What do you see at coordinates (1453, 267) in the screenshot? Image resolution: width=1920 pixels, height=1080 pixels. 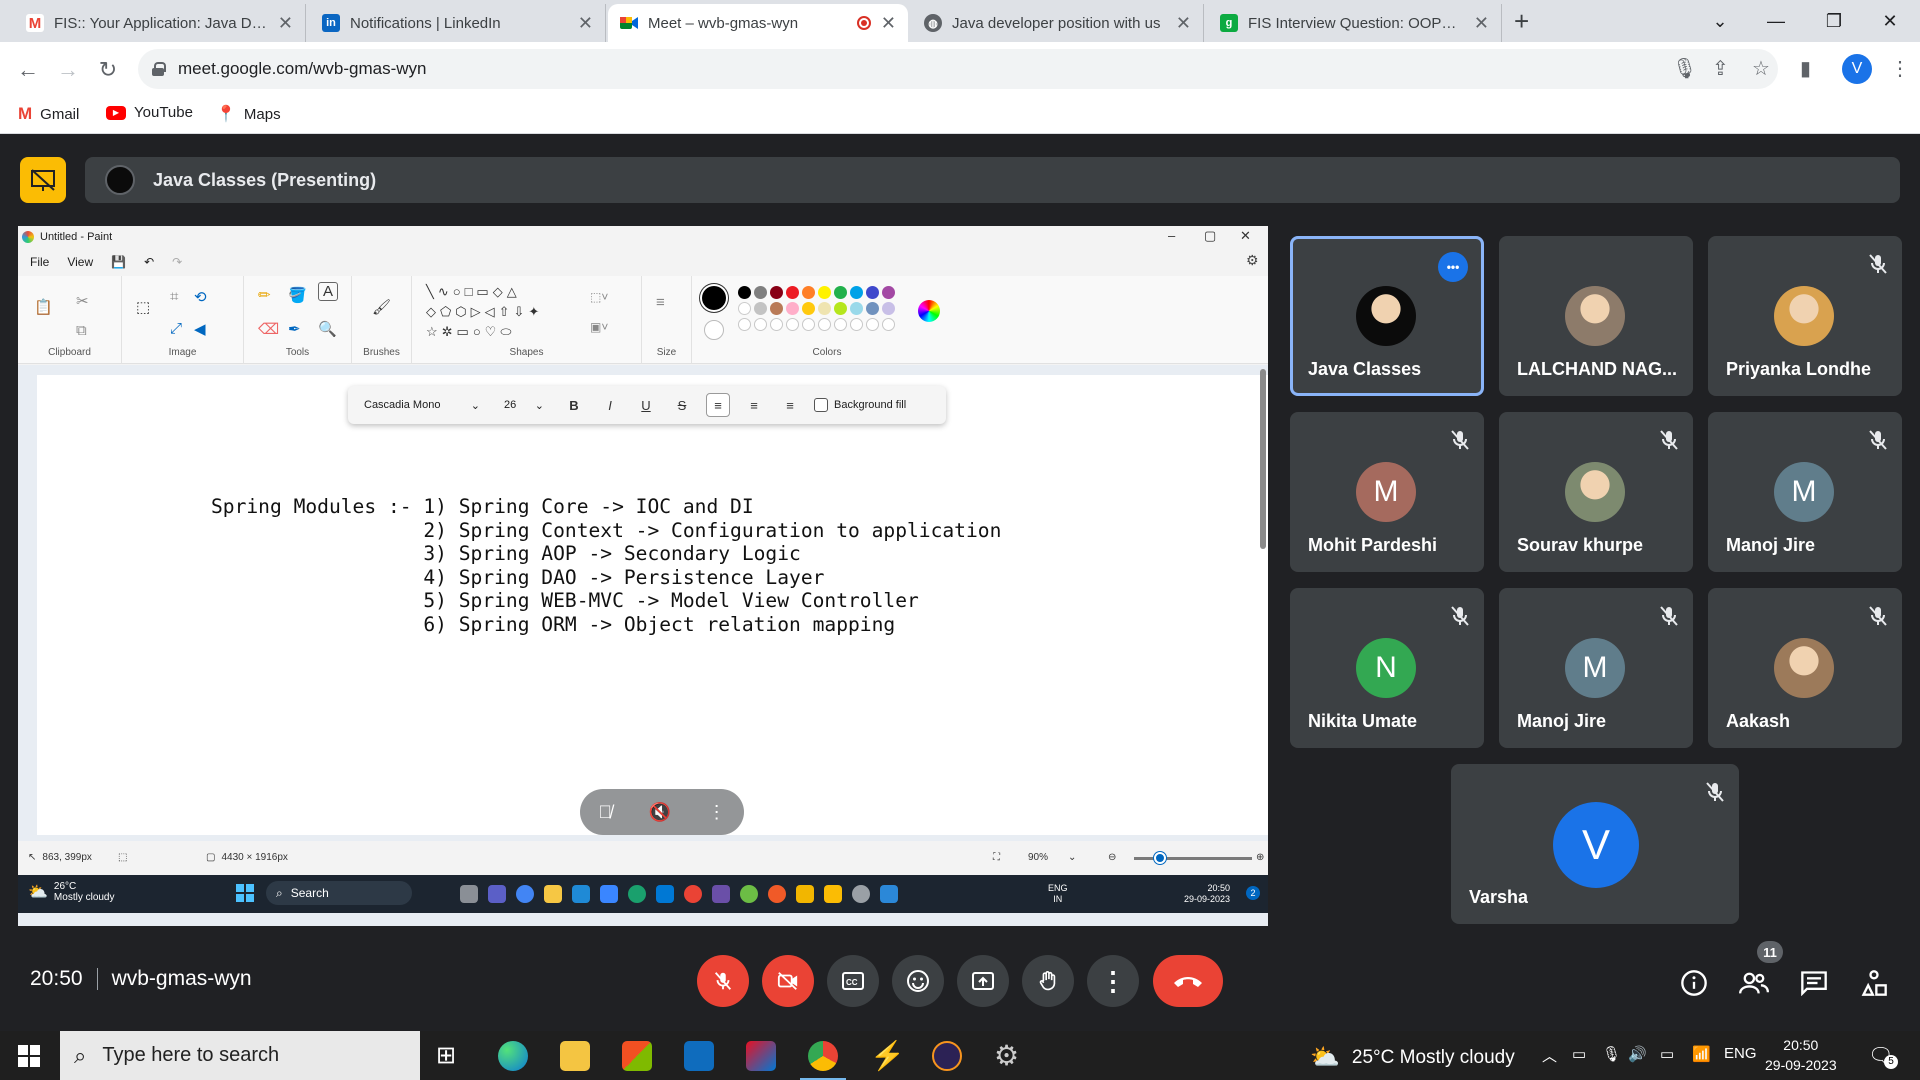 I see `tile-more-options-icon: •••` at bounding box center [1453, 267].